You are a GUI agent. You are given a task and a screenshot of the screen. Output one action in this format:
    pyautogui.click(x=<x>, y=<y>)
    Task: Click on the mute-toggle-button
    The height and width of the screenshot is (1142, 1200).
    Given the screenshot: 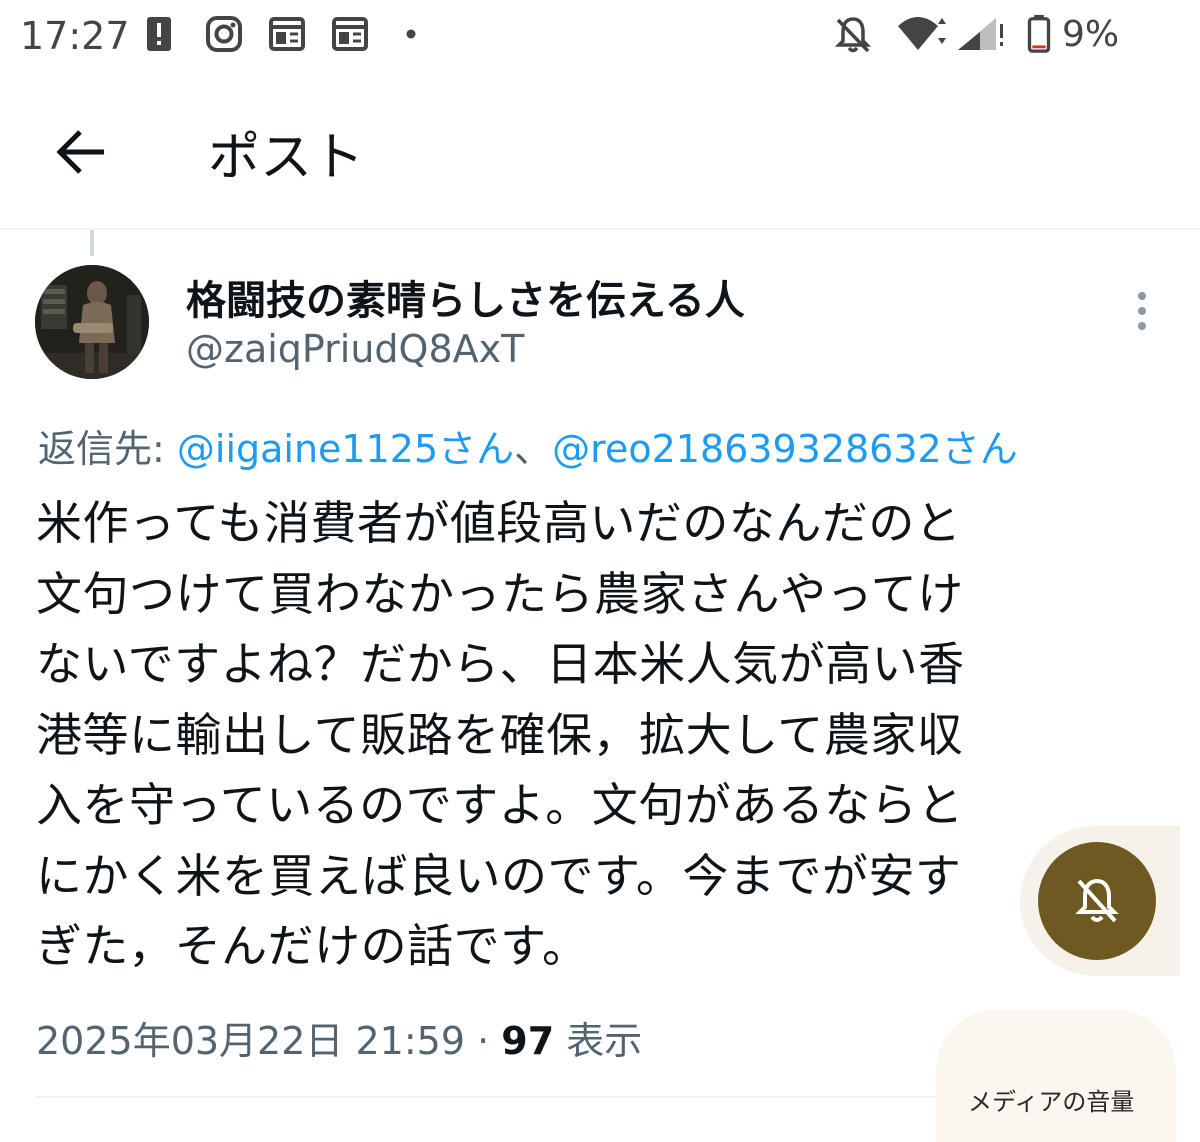 What is the action you would take?
    pyautogui.click(x=1097, y=901)
    